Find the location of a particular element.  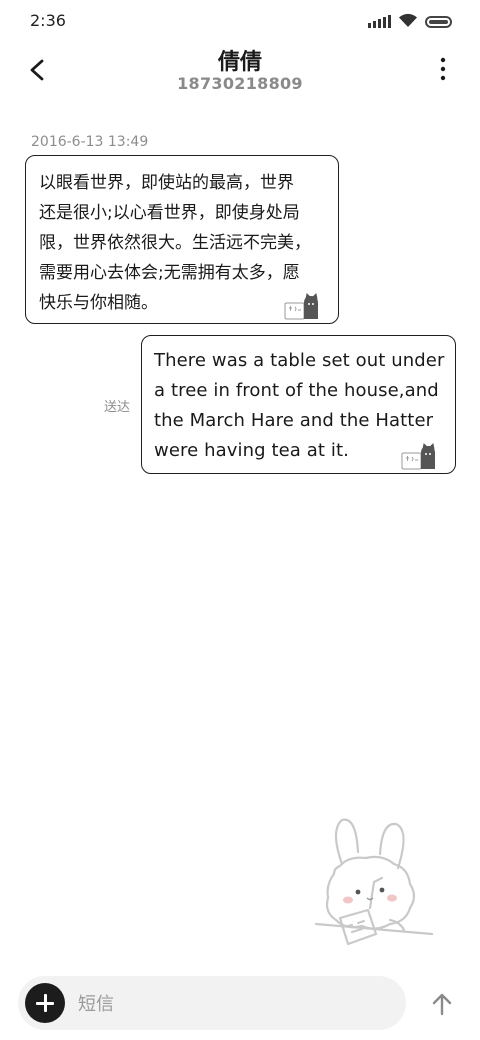

message-line: 需要用心去体会;无需拥有太多，愿 is located at coordinates (169, 273).